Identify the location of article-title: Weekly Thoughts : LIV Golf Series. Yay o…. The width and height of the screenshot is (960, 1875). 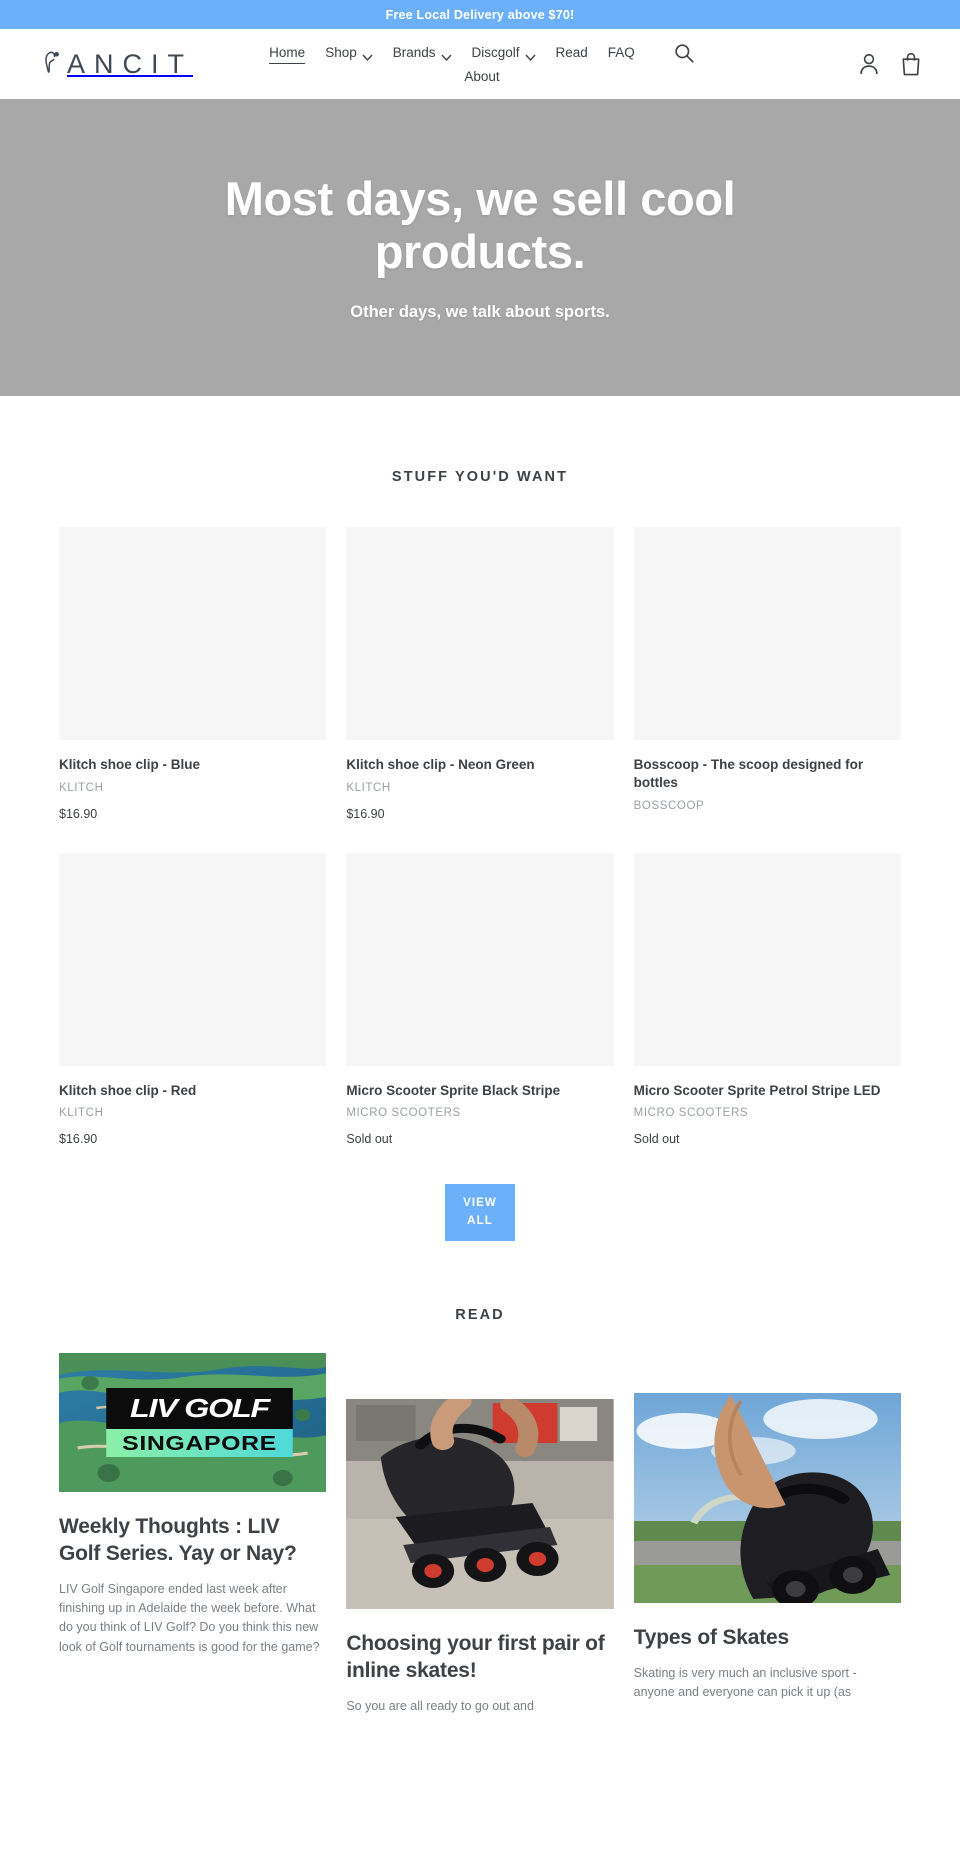
(178, 1539).